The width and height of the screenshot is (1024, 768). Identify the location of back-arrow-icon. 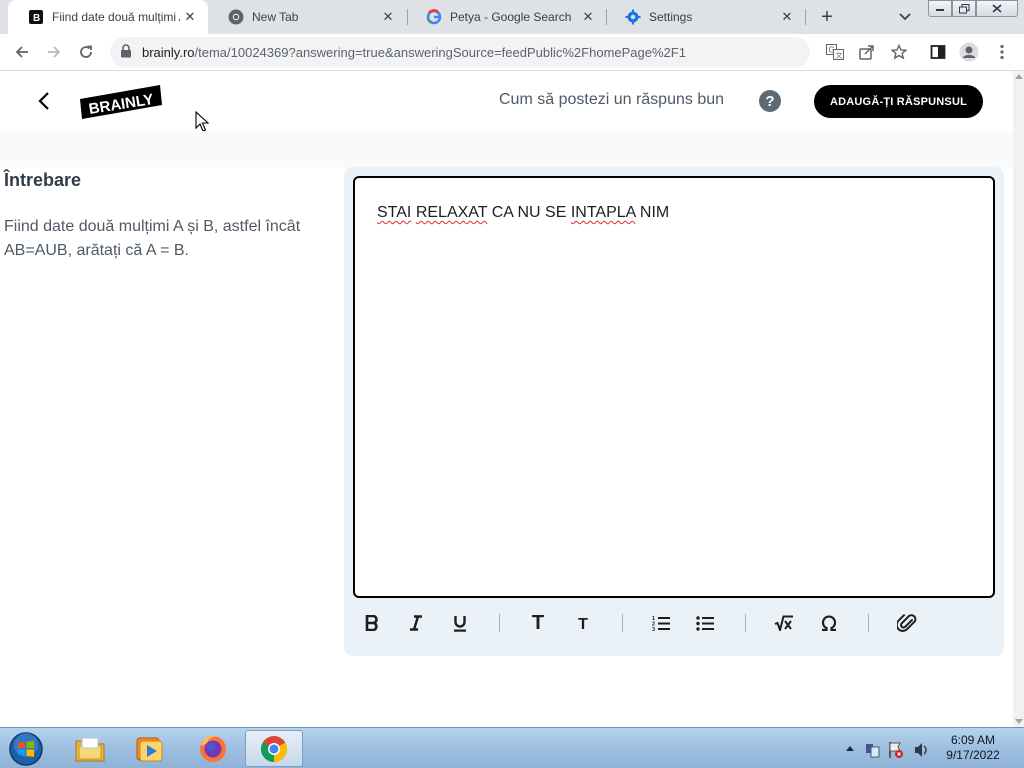
(22, 52).